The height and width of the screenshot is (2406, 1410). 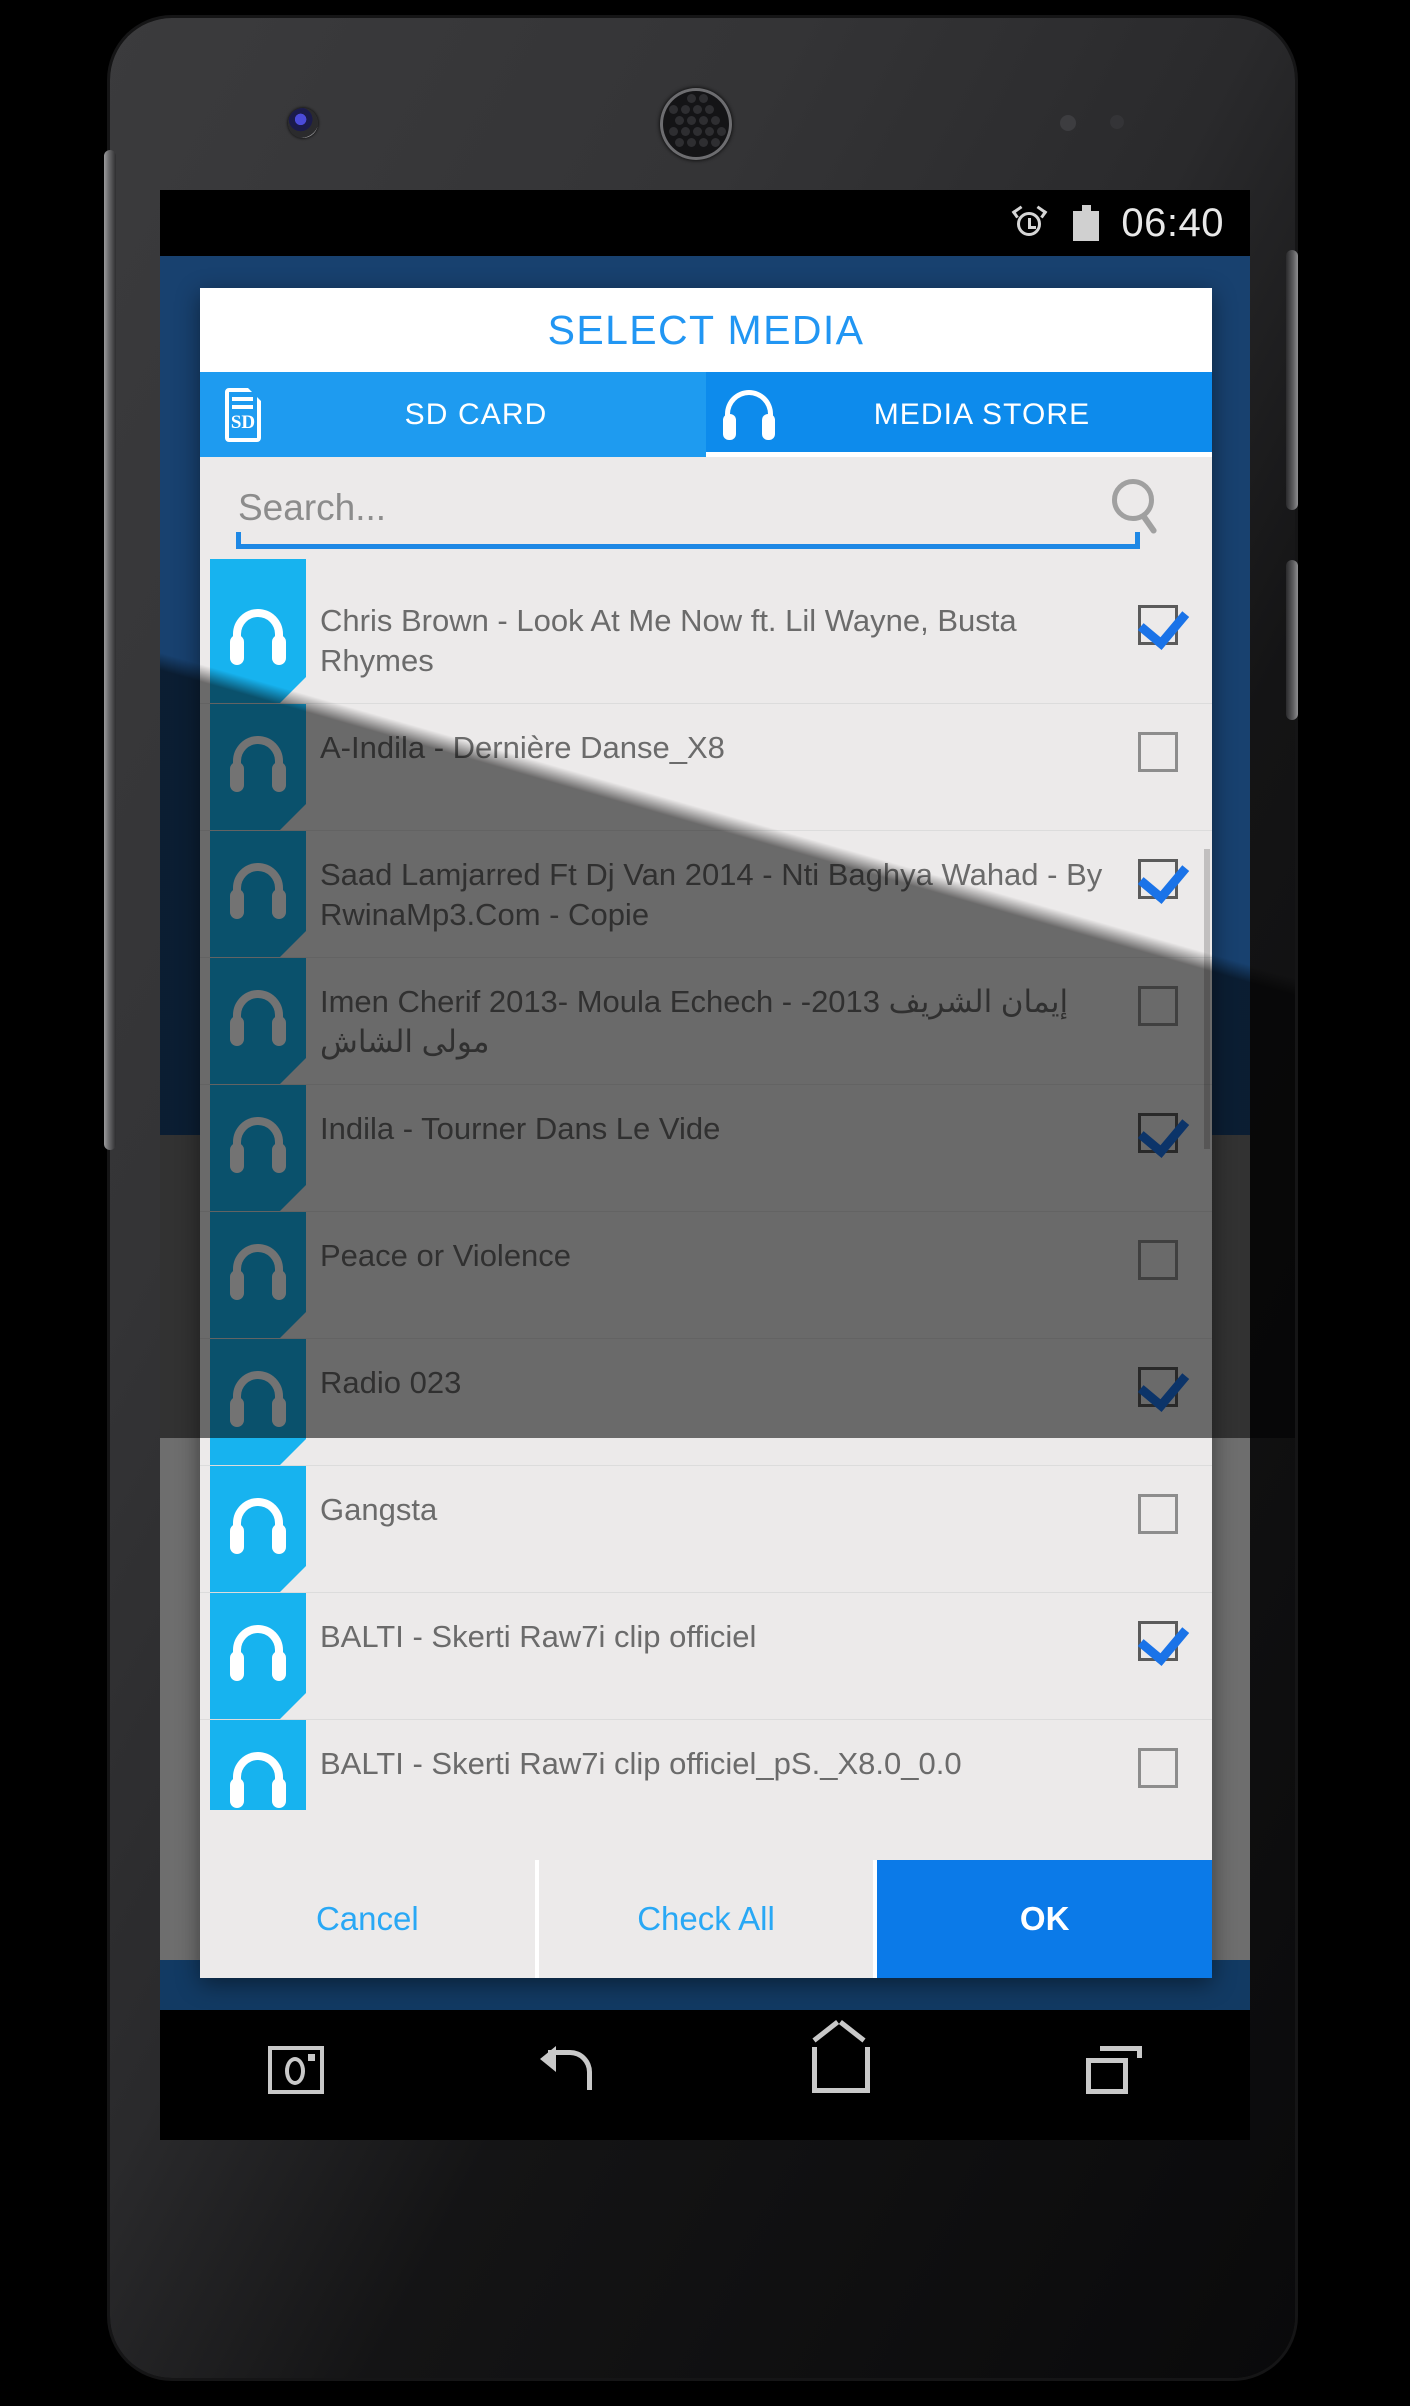 What do you see at coordinates (706, 1148) in the screenshot?
I see `list-item: Indila - Tourner Dans Le Vide` at bounding box center [706, 1148].